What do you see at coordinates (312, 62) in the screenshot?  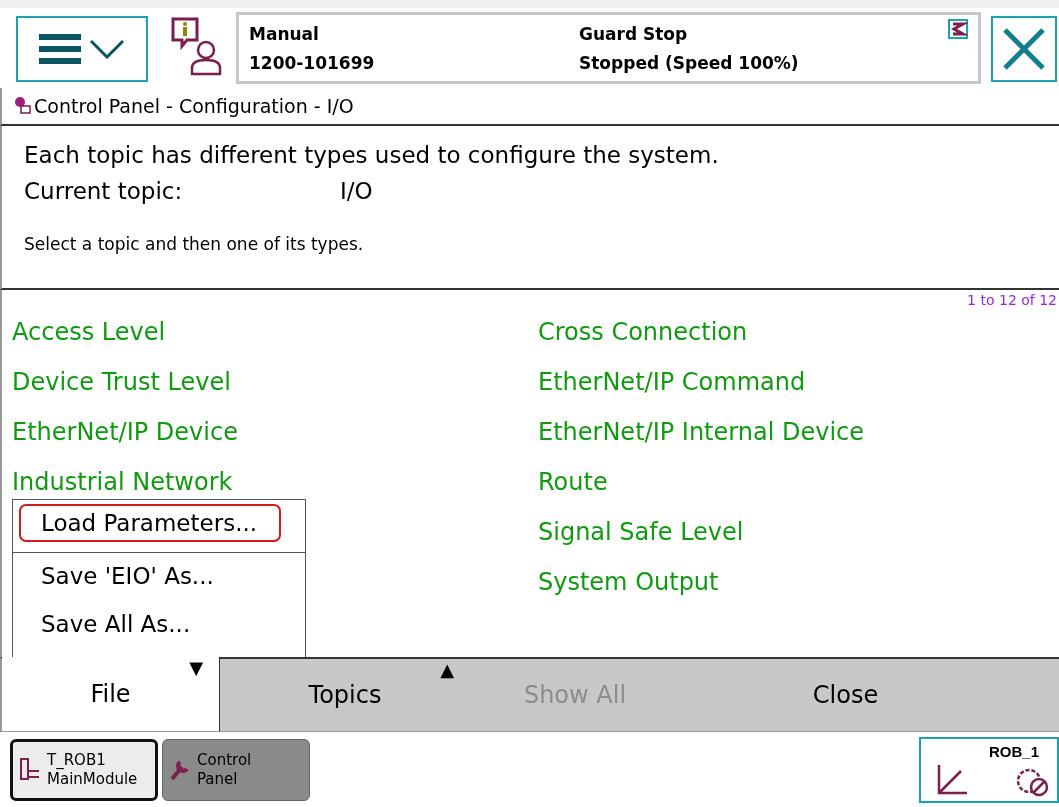 I see `controller-name: 1200-101699` at bounding box center [312, 62].